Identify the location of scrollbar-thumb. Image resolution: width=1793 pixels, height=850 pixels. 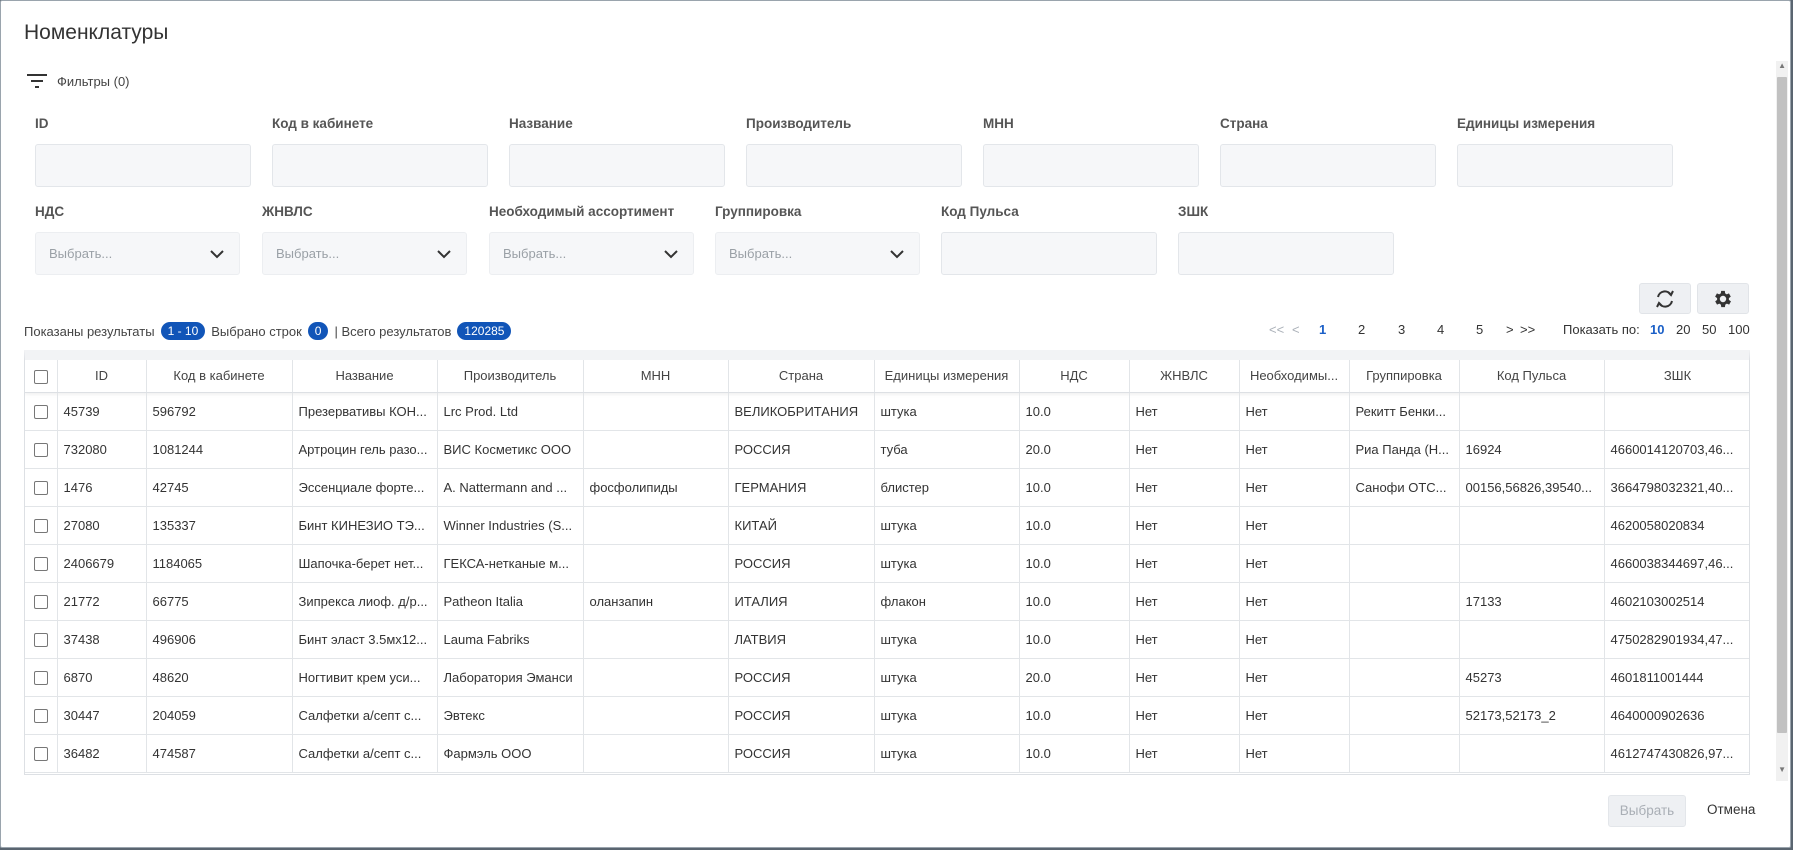
(1782, 405).